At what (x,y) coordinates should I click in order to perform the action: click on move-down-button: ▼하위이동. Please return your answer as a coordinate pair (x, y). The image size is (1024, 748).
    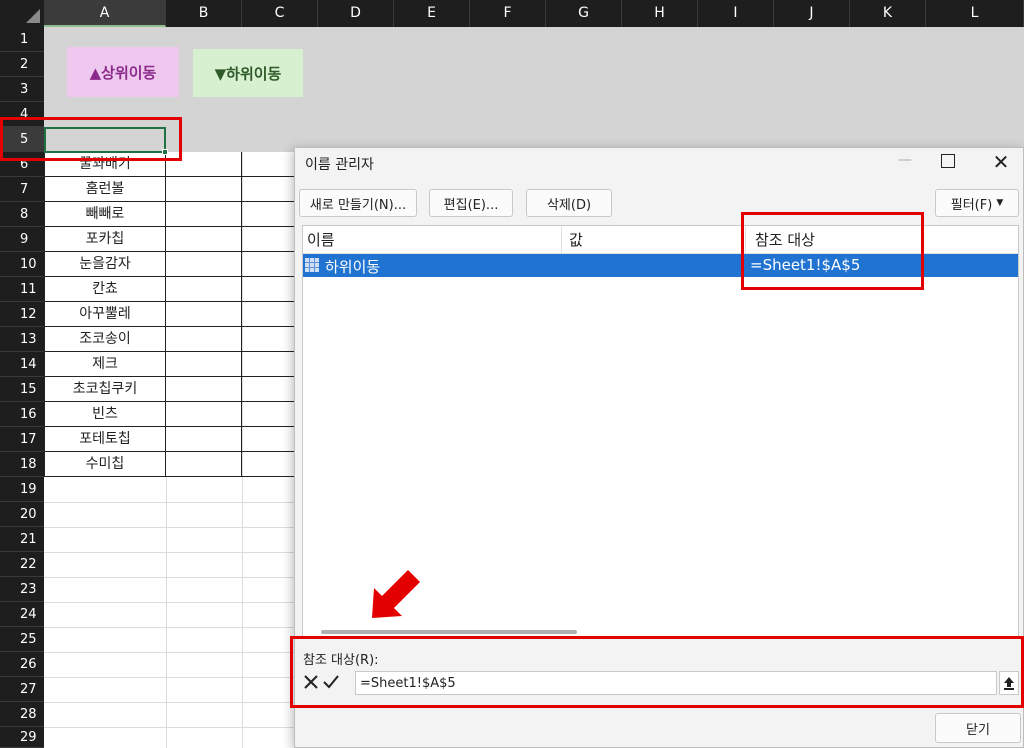
    Looking at the image, I should click on (248, 73).